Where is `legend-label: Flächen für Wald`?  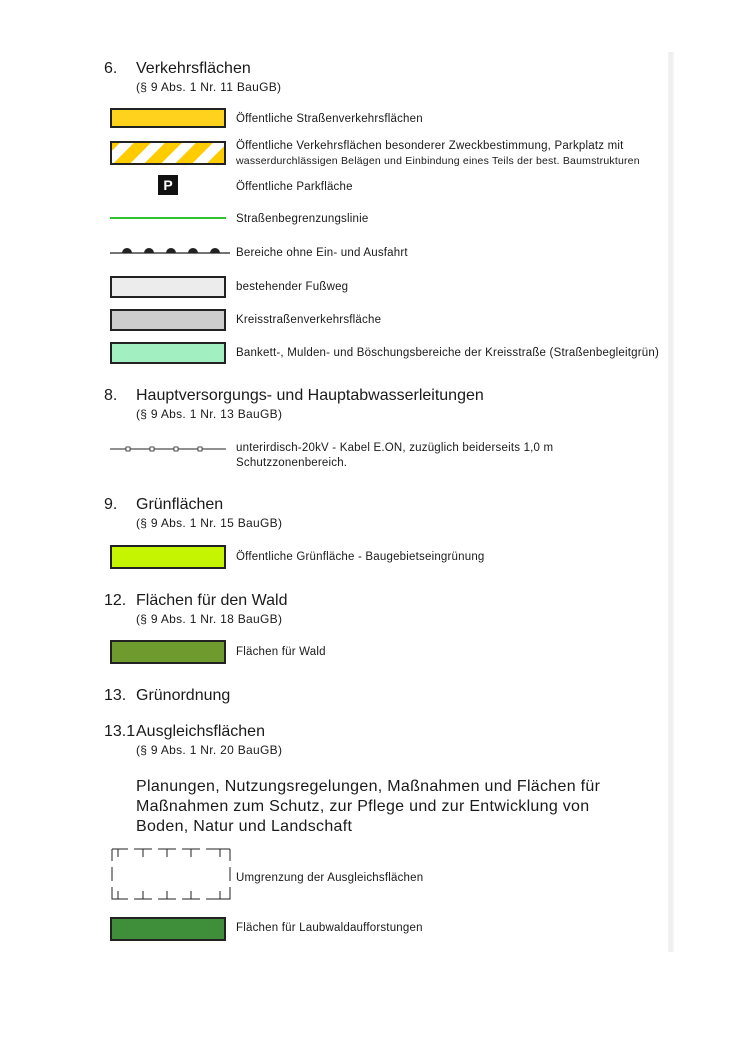
legend-label: Flächen für Wald is located at coordinates (281, 652).